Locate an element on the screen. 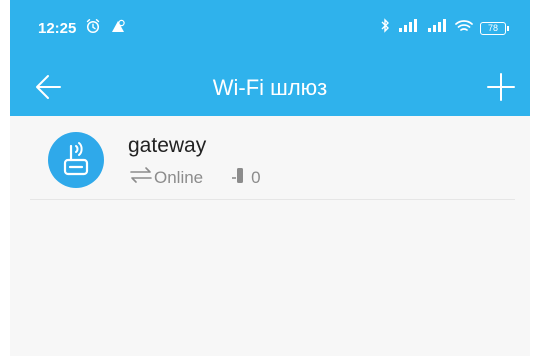 The image size is (540, 356). plus-icon is located at coordinates (501, 87).